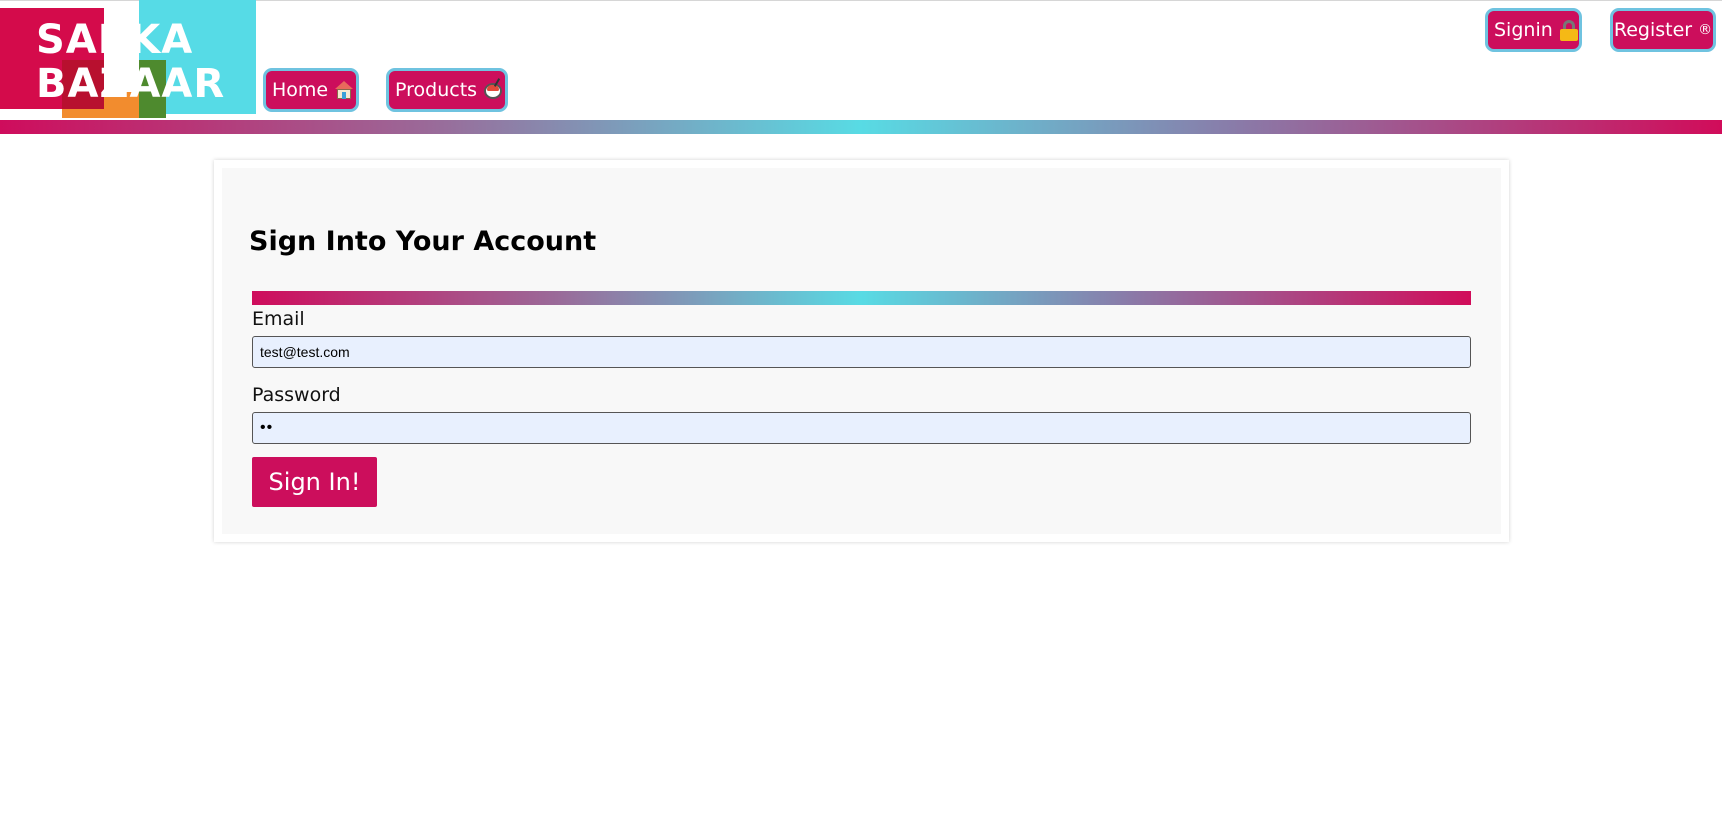 This screenshot has width=1722, height=819. I want to click on nav-signin-link: Signin, so click(1533, 30).